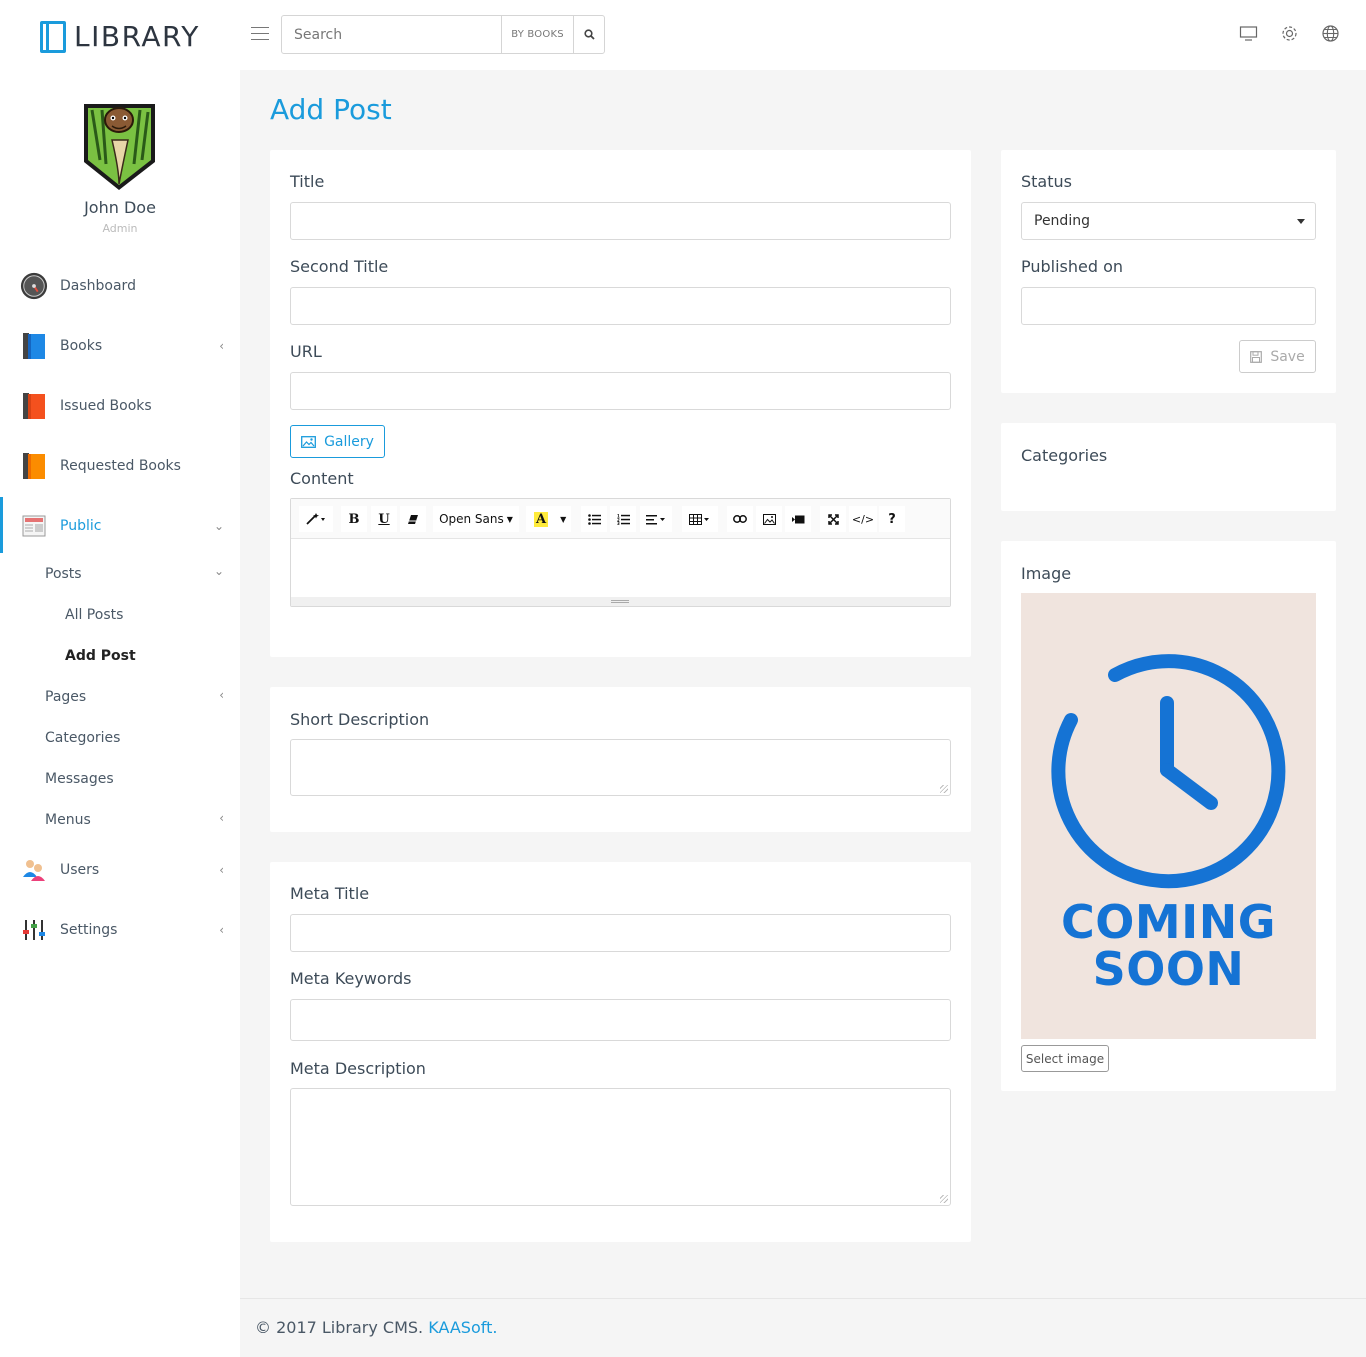 Image resolution: width=1366 pixels, height=1357 pixels. What do you see at coordinates (82, 738) in the screenshot?
I see `sidebar-subitem-categories: Categories` at bounding box center [82, 738].